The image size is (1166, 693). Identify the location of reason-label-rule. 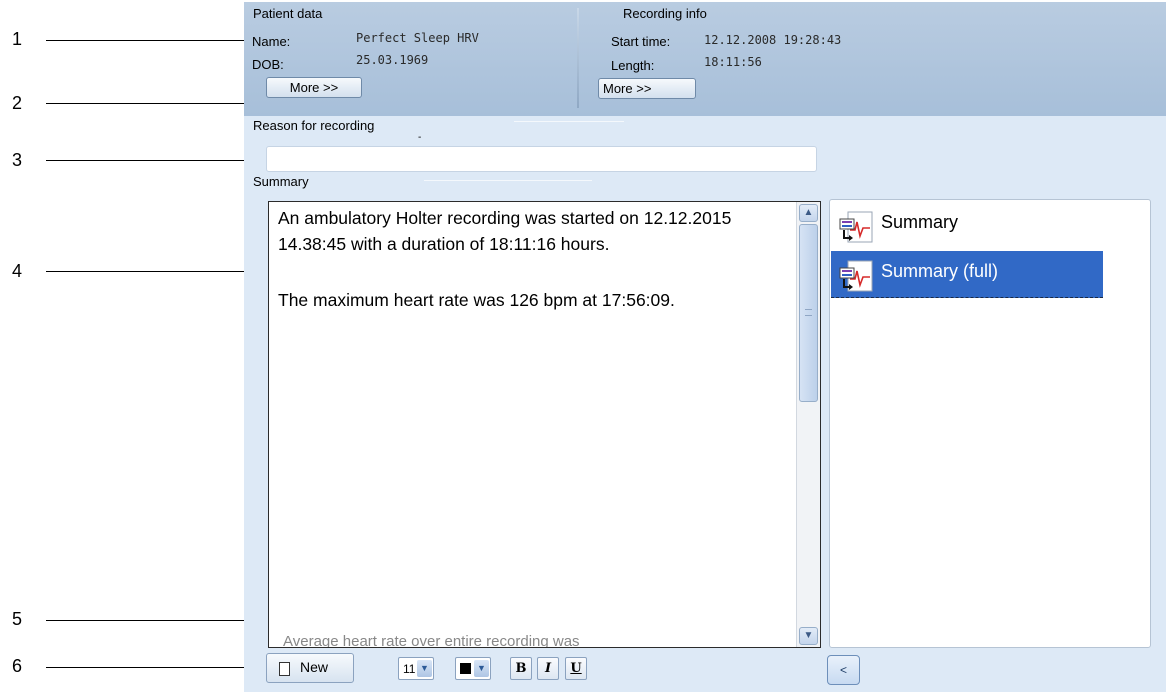
(569, 121).